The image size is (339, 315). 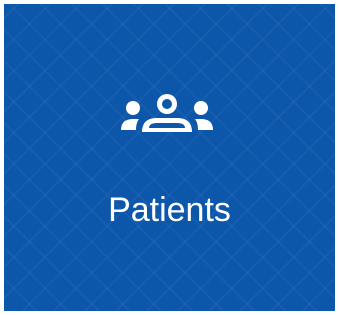 I want to click on patients-group-icon, so click(x=167, y=122).